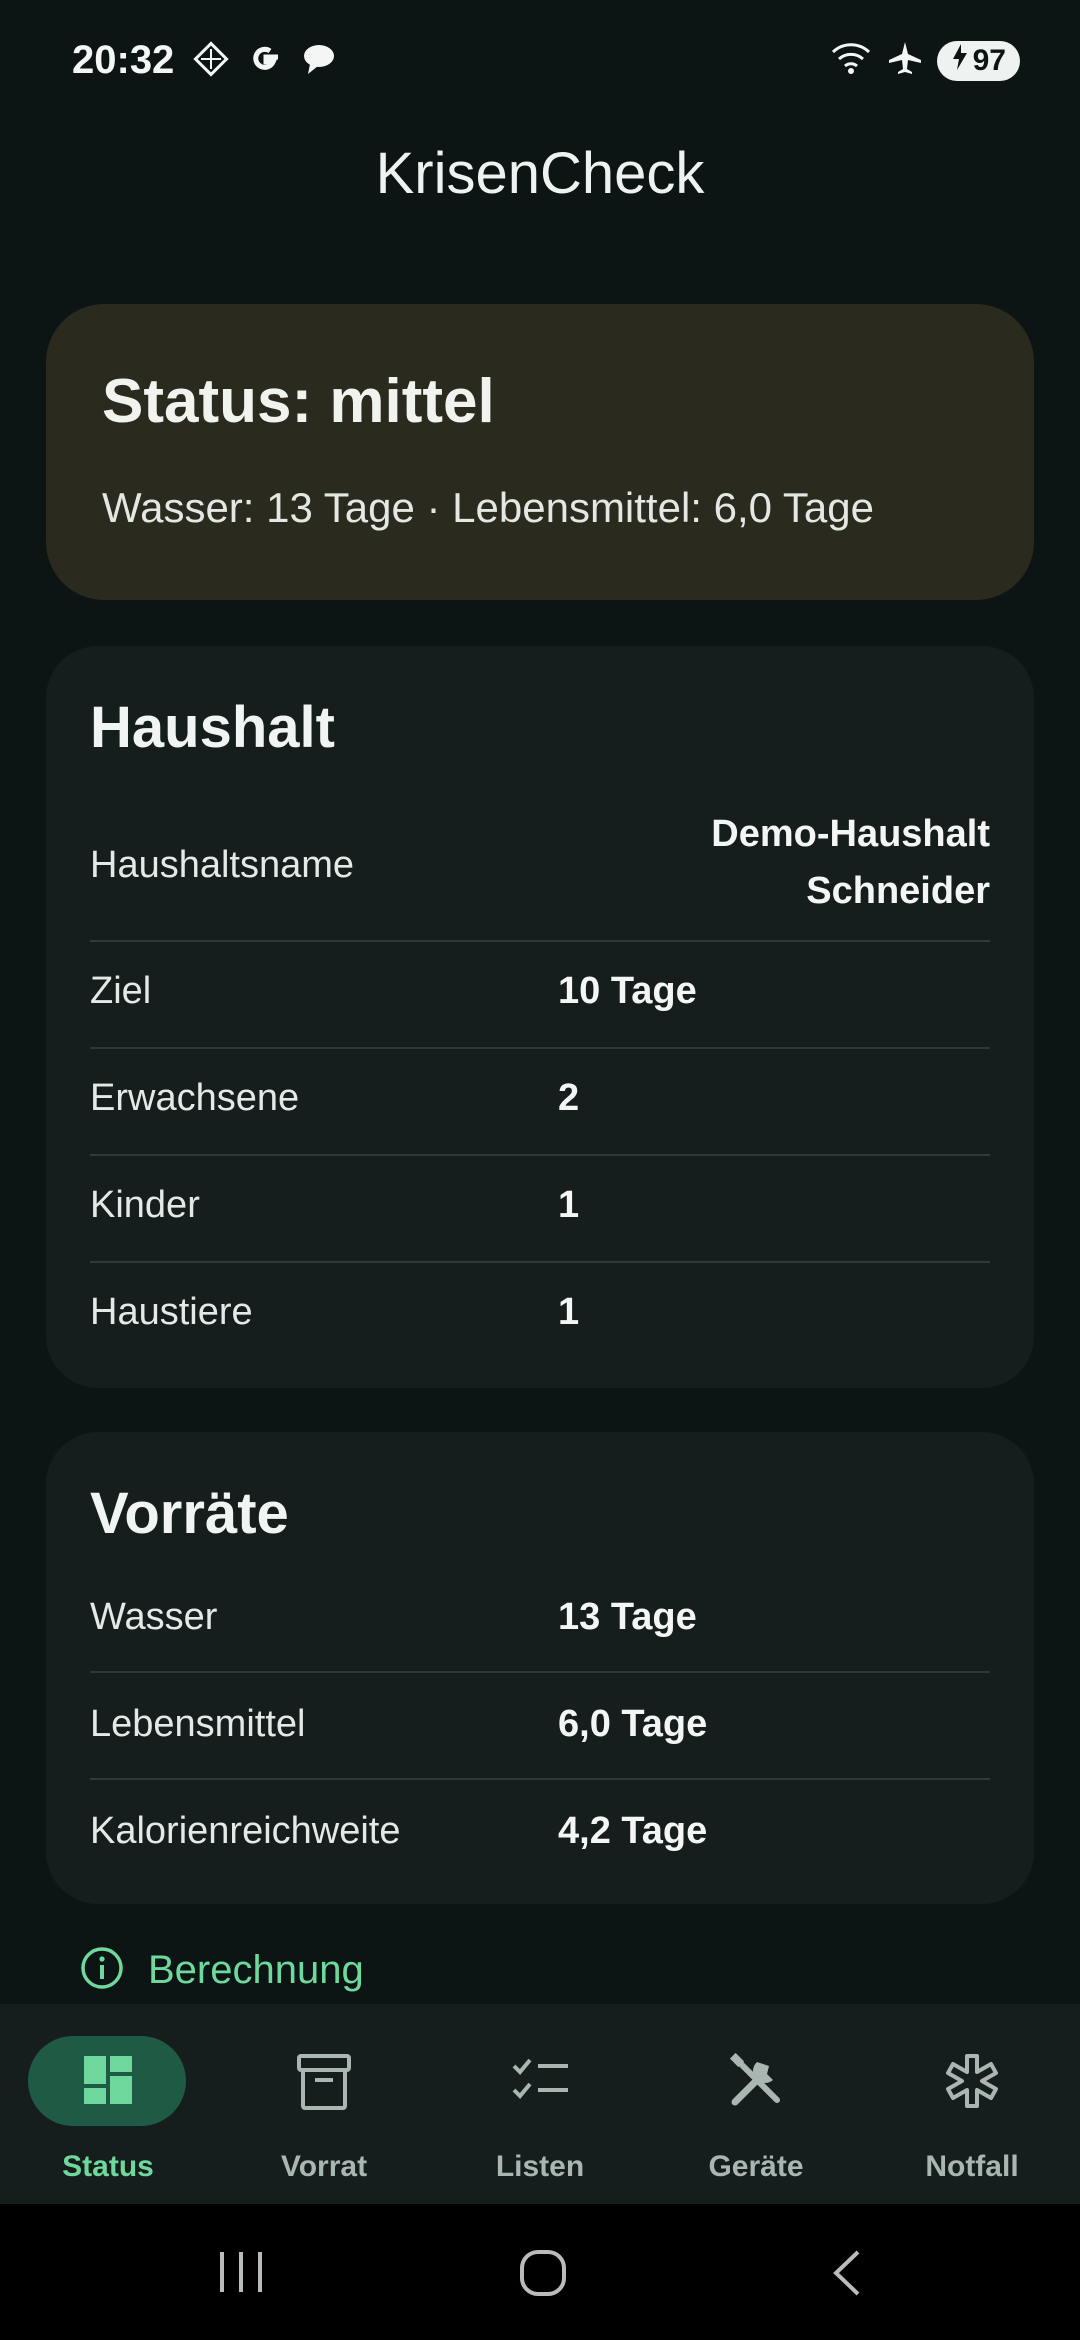 Image resolution: width=1080 pixels, height=2340 pixels. What do you see at coordinates (540, 65) in the screenshot?
I see `status-bar: 20:32 97` at bounding box center [540, 65].